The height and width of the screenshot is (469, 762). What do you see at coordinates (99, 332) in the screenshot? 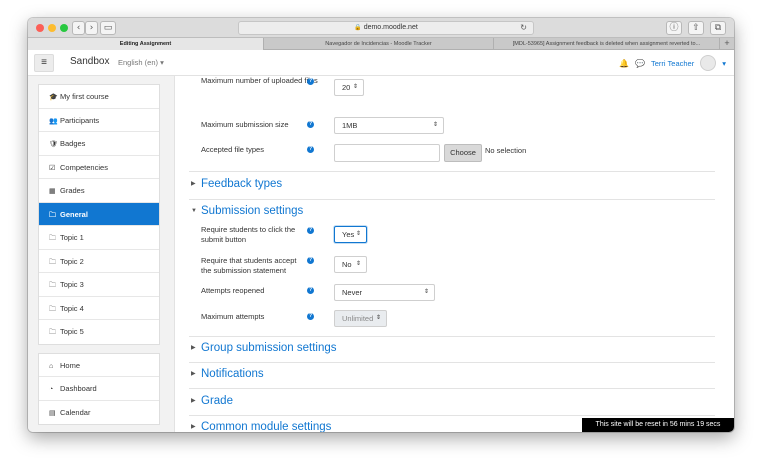
I see `sidebar-item-topic-5: 🗀 Topic 5` at bounding box center [99, 332].